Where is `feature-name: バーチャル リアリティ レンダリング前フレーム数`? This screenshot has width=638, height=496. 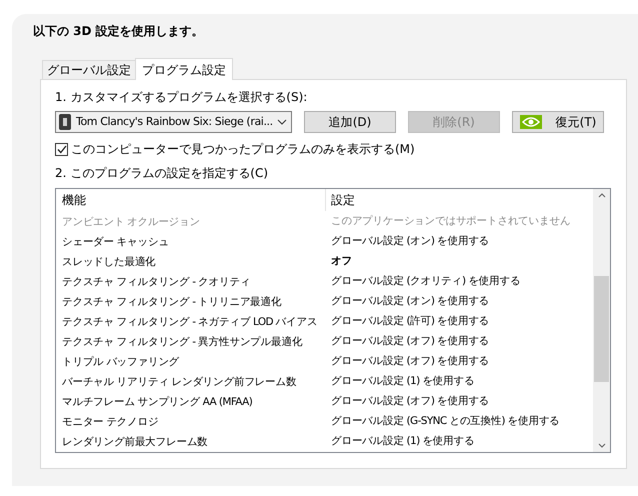
feature-name: バーチャル リアリティ レンダリング前フレーム数 is located at coordinates (179, 382).